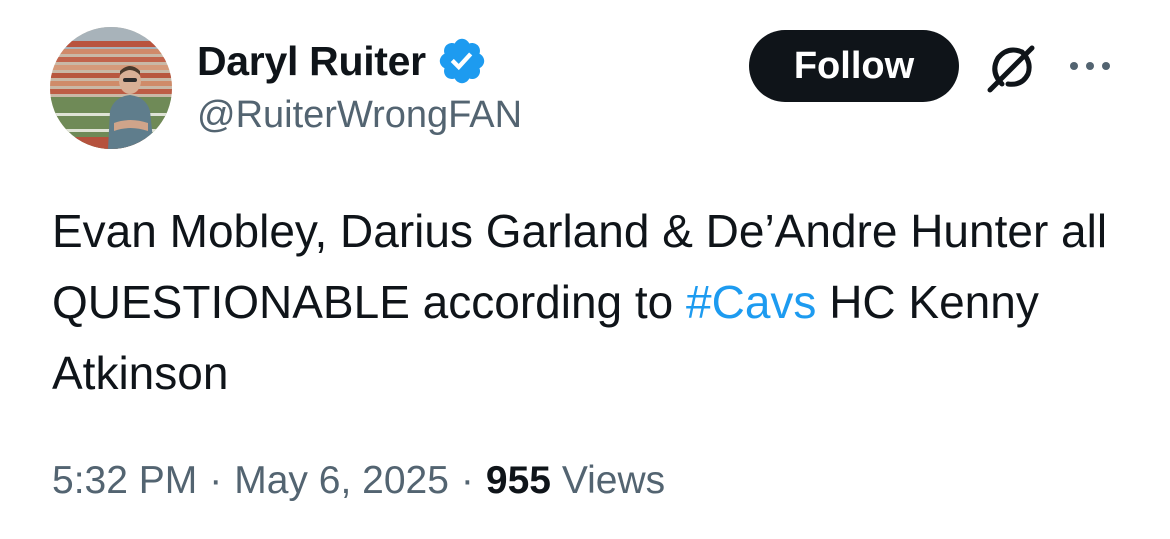  I want to click on more-horizontal-icon, so click(1090, 66).